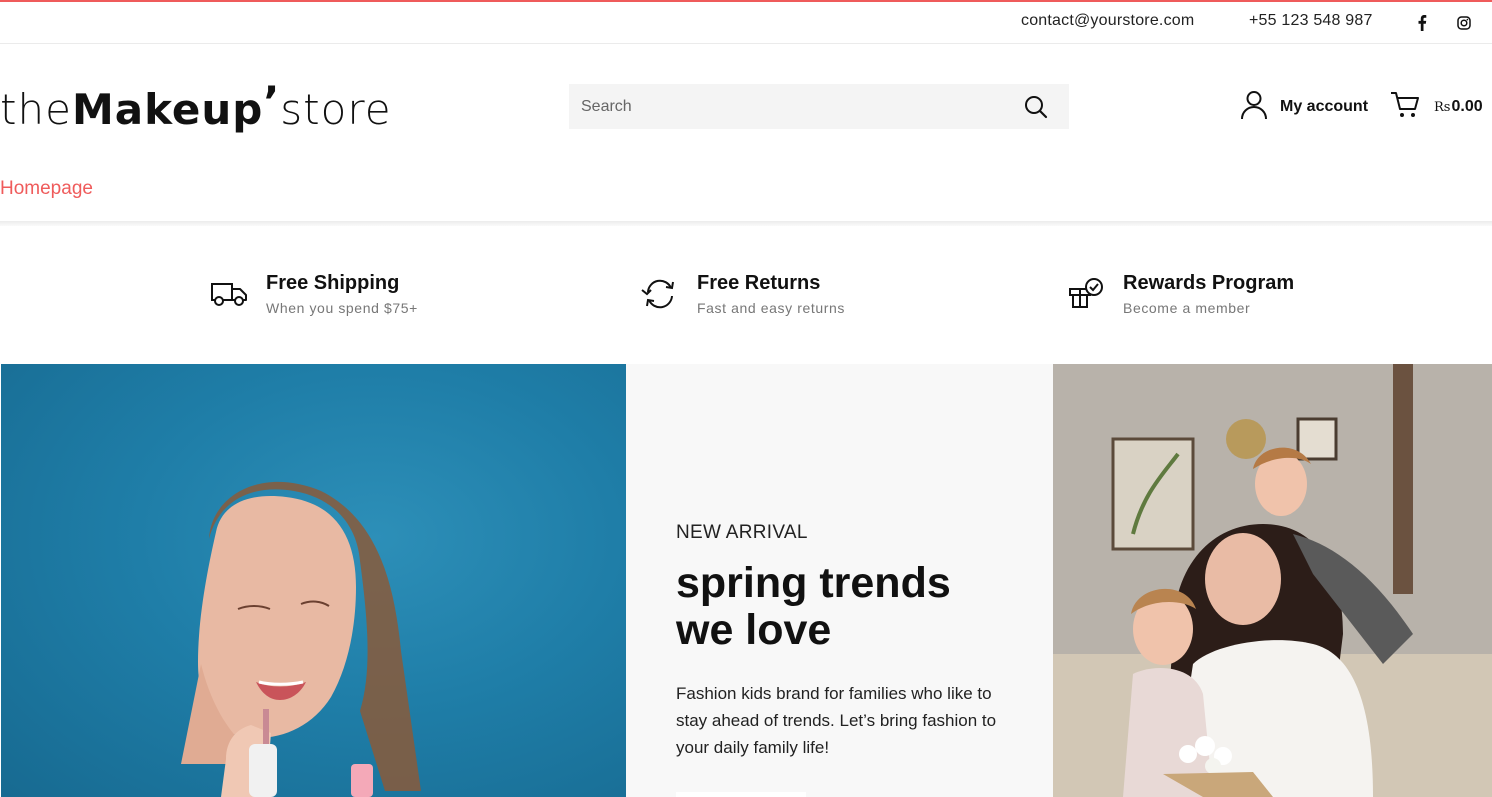 Image resolution: width=1492 pixels, height=797 pixels. I want to click on nav-divider, so click(746, 223).